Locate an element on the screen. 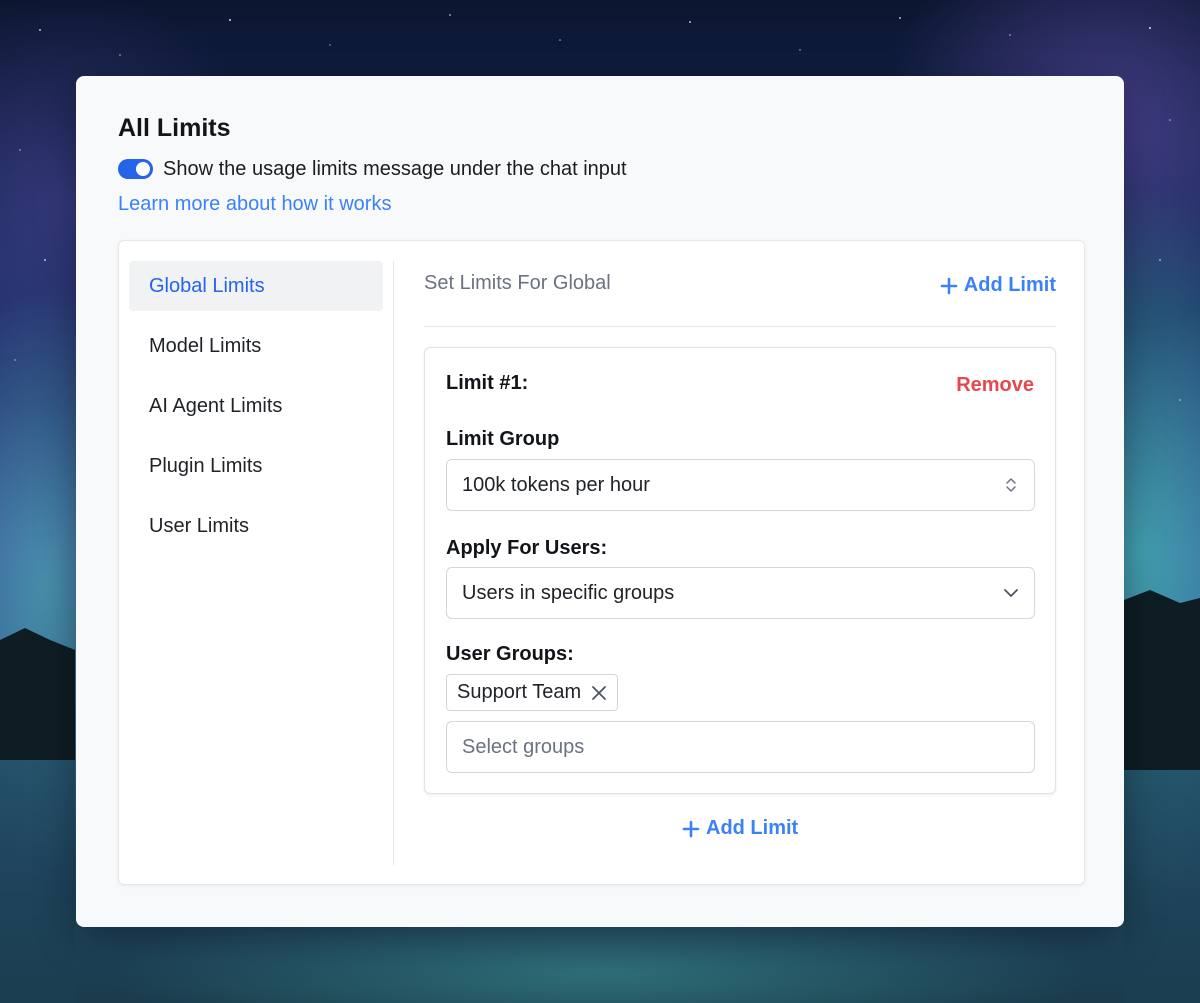 This screenshot has width=1200, height=1003. sidebar-item-plugin-limits: Plugin Limits is located at coordinates (256, 466).